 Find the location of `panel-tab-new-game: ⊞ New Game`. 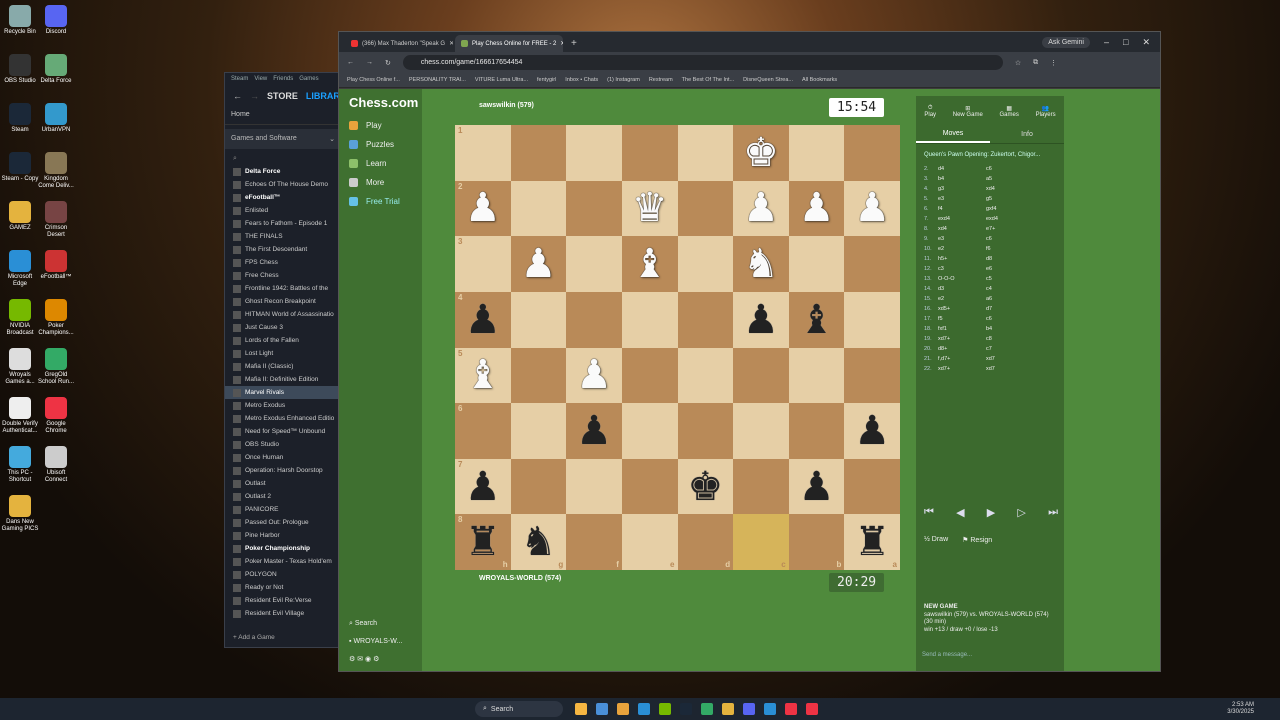

panel-tab-new-game: ⊞ New Game is located at coordinates (968, 111).